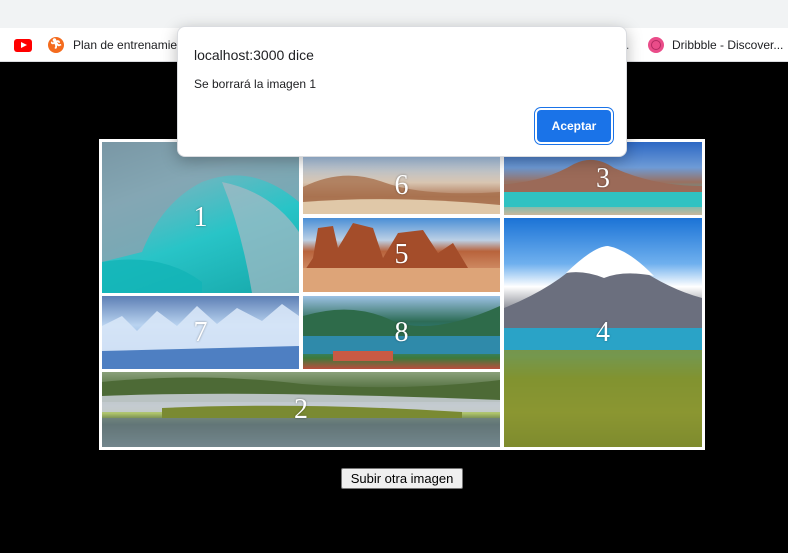  Describe the element at coordinates (402, 478) in the screenshot. I see `upload-image-button: Subir otra imagen` at that location.